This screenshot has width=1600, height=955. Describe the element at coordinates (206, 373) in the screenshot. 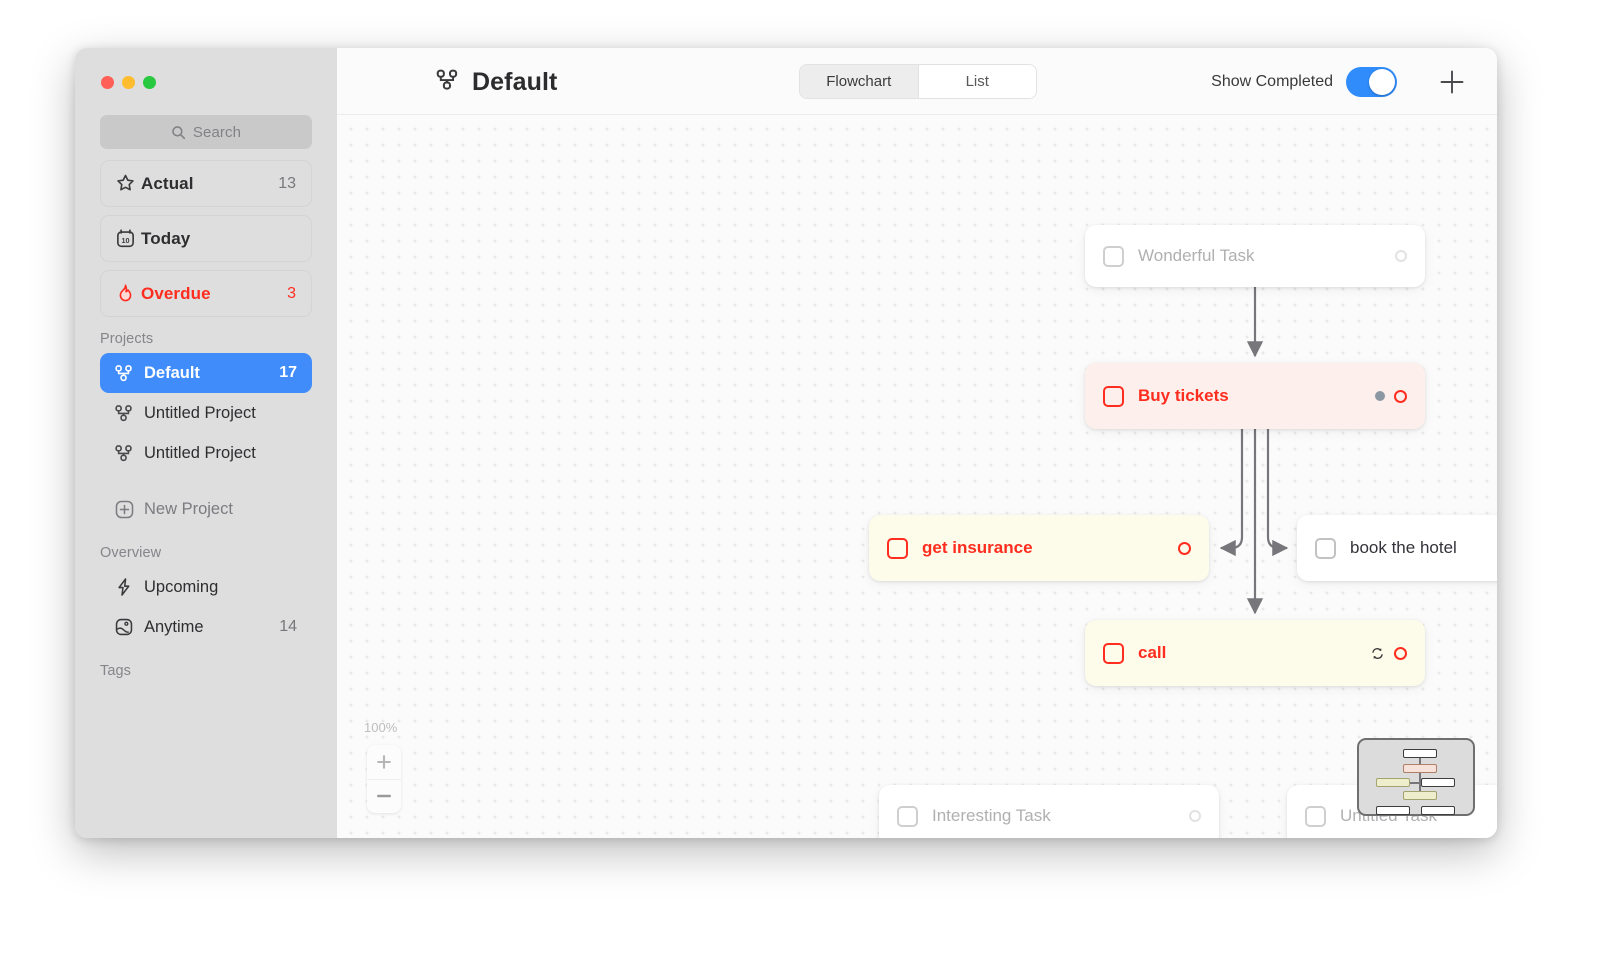

I see `sidebar-item-project-default: Default 17` at that location.